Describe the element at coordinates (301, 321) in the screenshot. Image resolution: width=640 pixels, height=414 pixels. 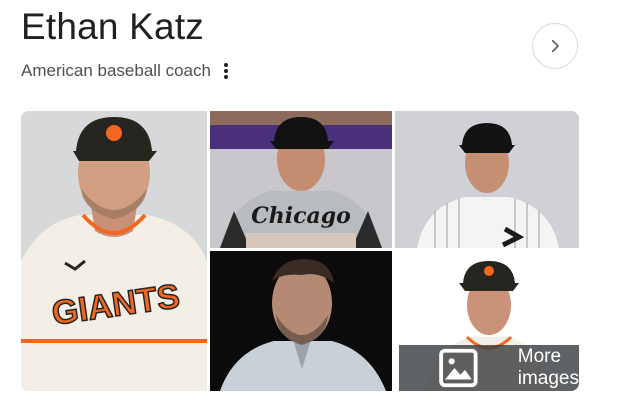
I see `image-dark-portrait` at that location.